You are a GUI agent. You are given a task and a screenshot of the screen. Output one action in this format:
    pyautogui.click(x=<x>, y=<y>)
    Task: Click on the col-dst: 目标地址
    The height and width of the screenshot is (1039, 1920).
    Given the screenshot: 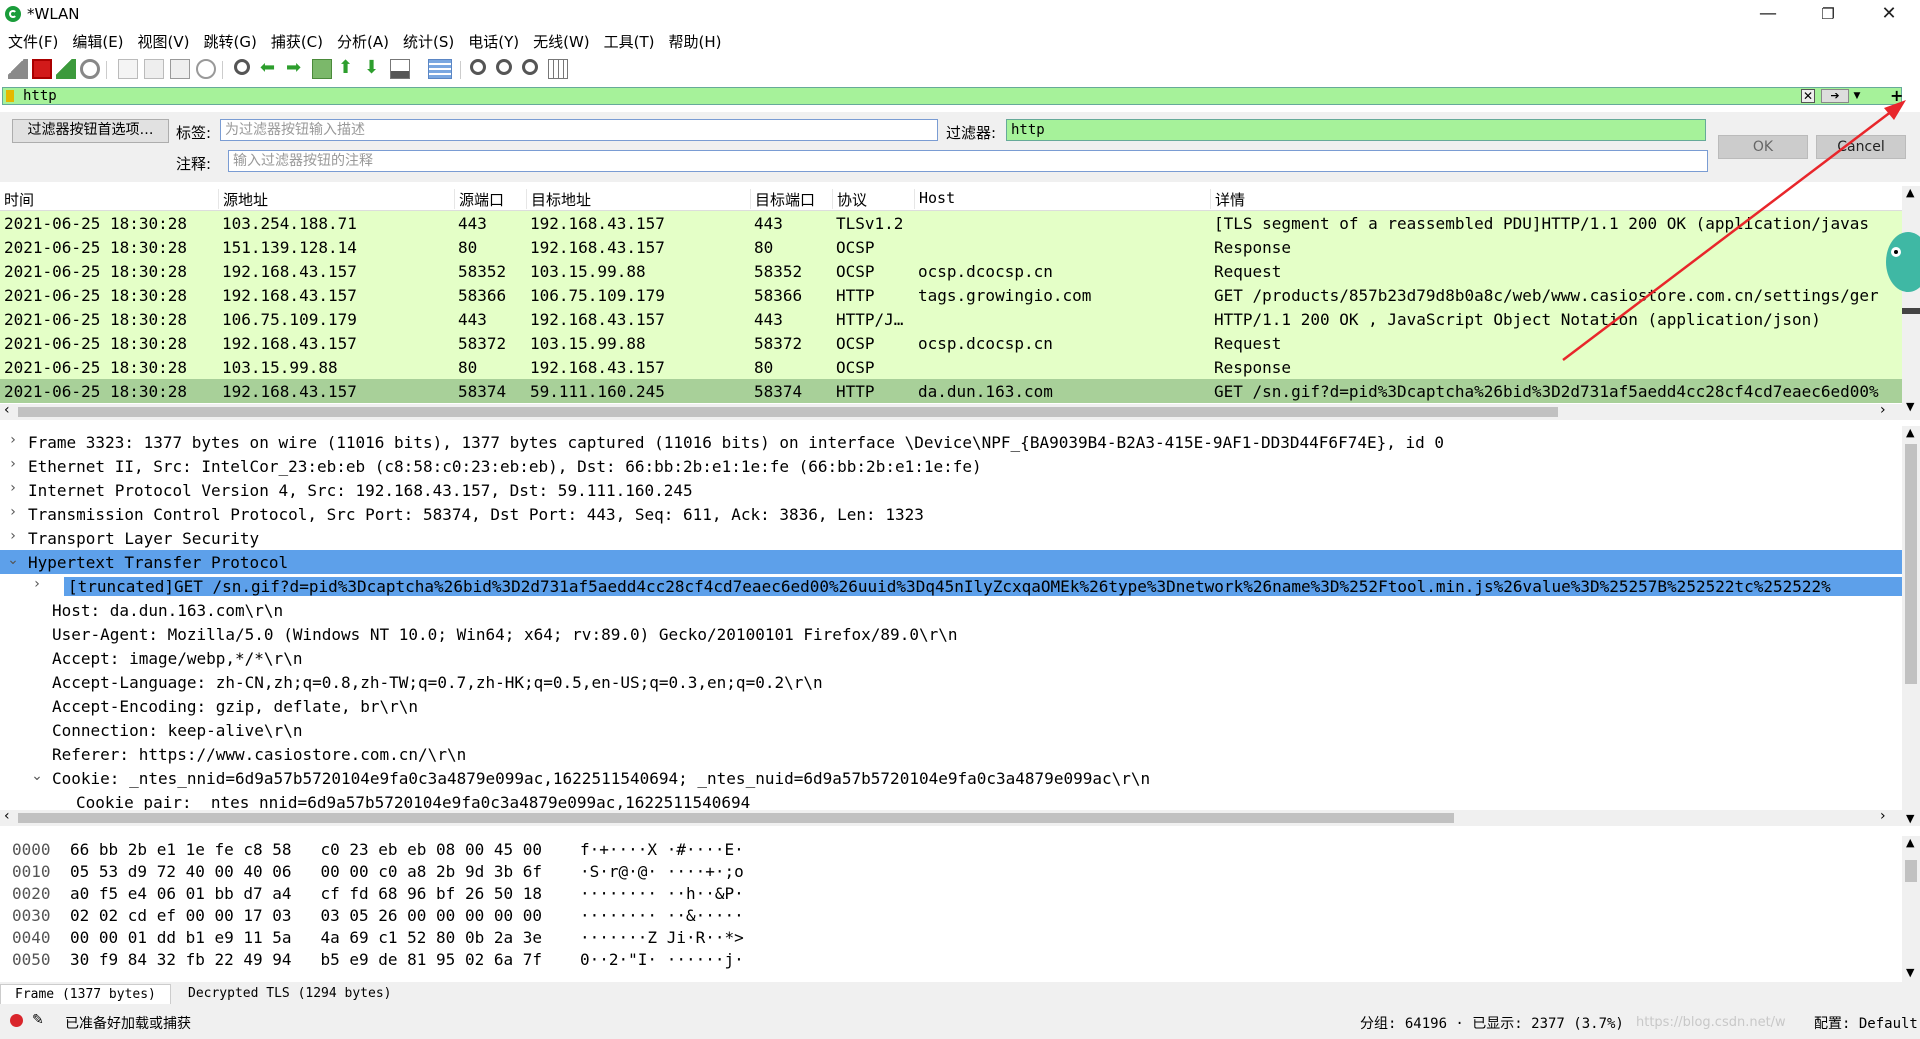 What is the action you would take?
    pyautogui.click(x=558, y=199)
    